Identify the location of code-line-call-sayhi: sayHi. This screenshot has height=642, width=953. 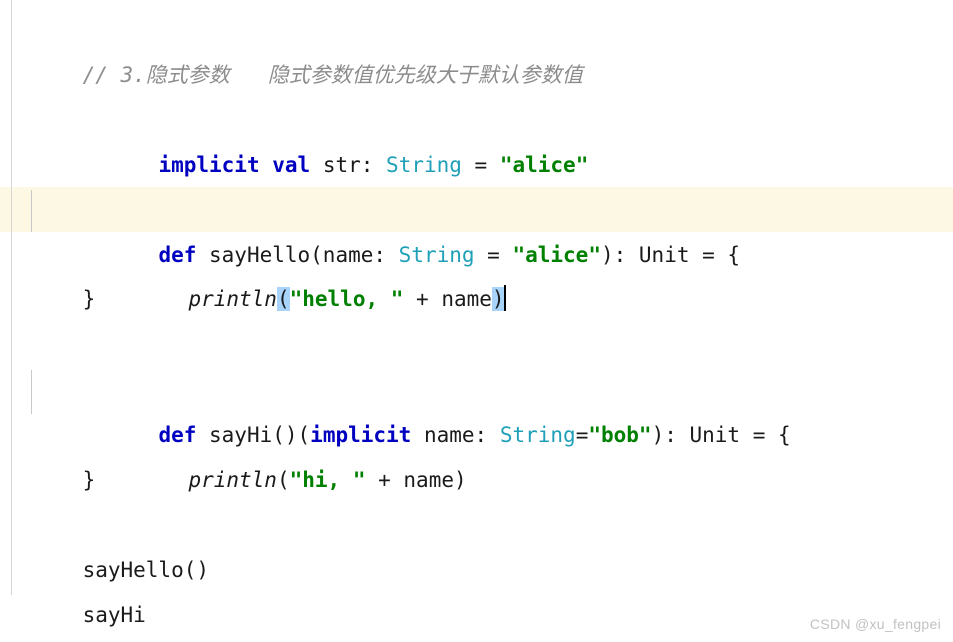
(476, 587).